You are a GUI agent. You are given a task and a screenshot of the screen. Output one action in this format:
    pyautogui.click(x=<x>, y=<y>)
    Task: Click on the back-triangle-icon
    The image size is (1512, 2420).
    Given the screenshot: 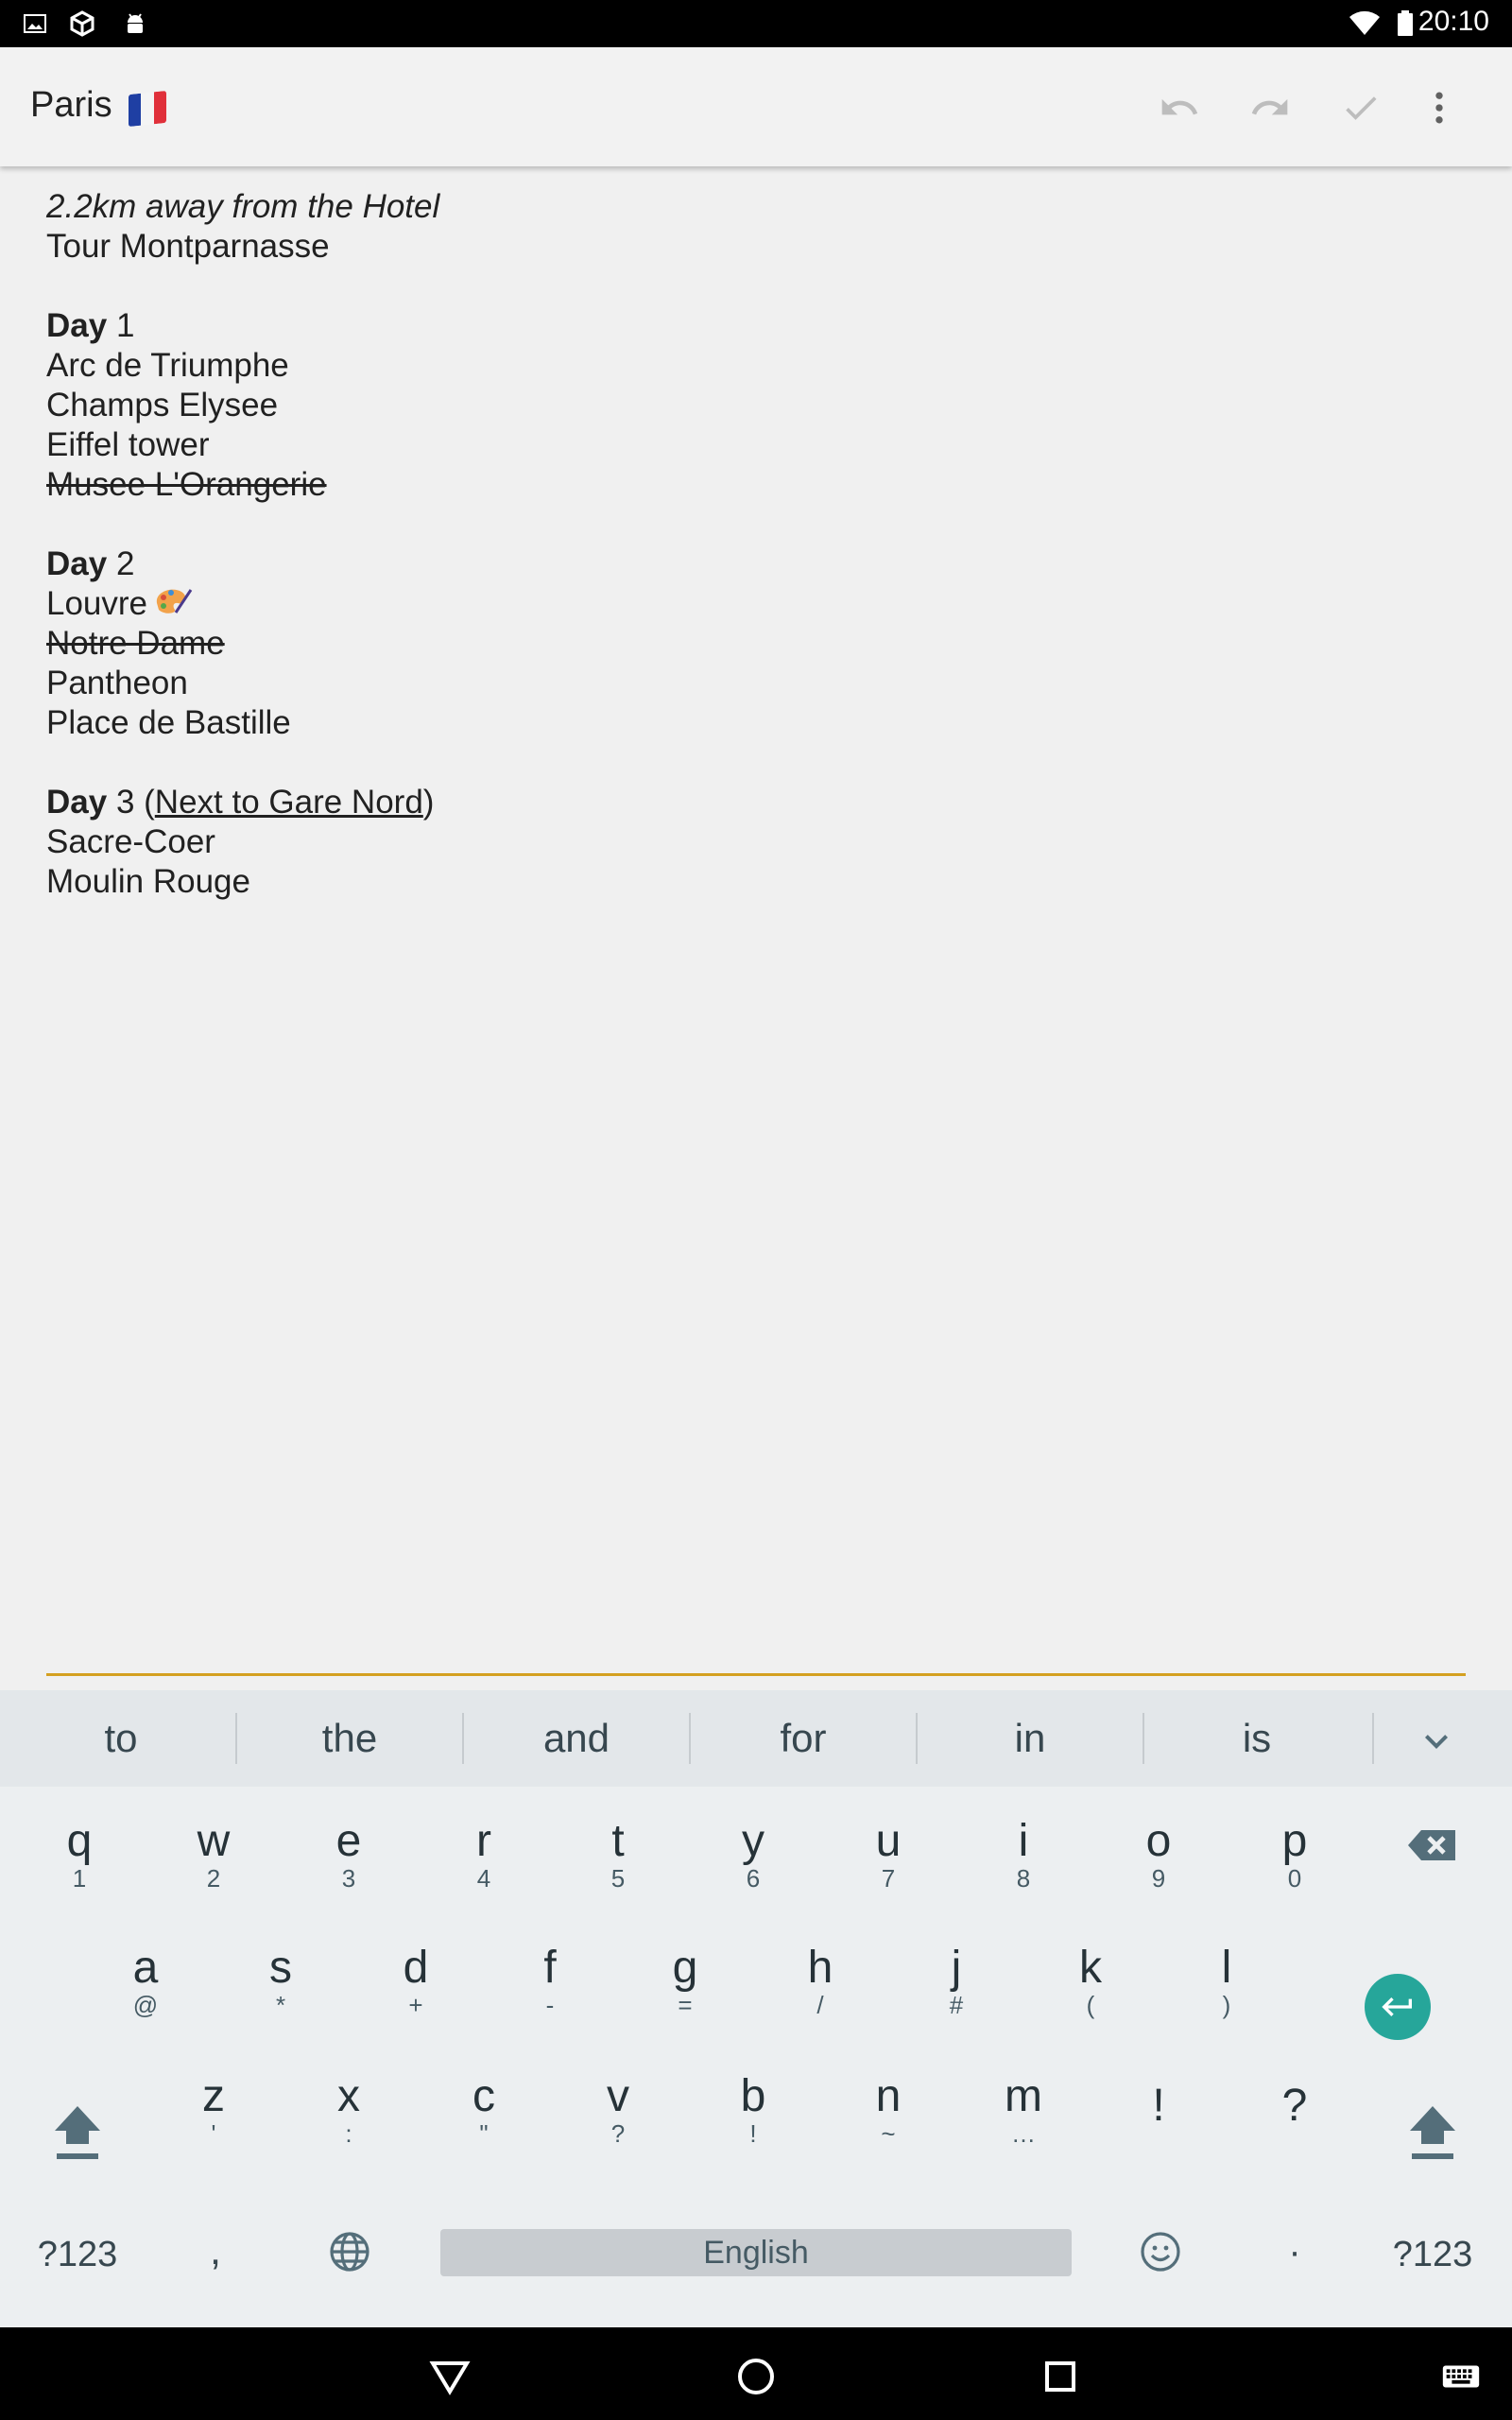 What is the action you would take?
    pyautogui.click(x=450, y=2378)
    